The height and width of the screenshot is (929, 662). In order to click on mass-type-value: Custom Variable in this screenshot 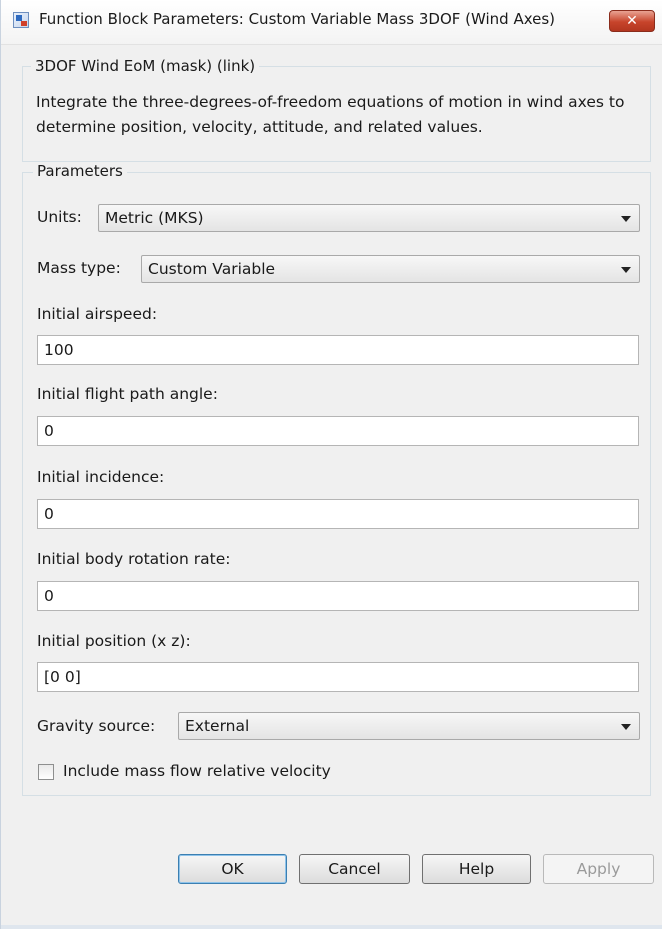, I will do `click(212, 269)`.